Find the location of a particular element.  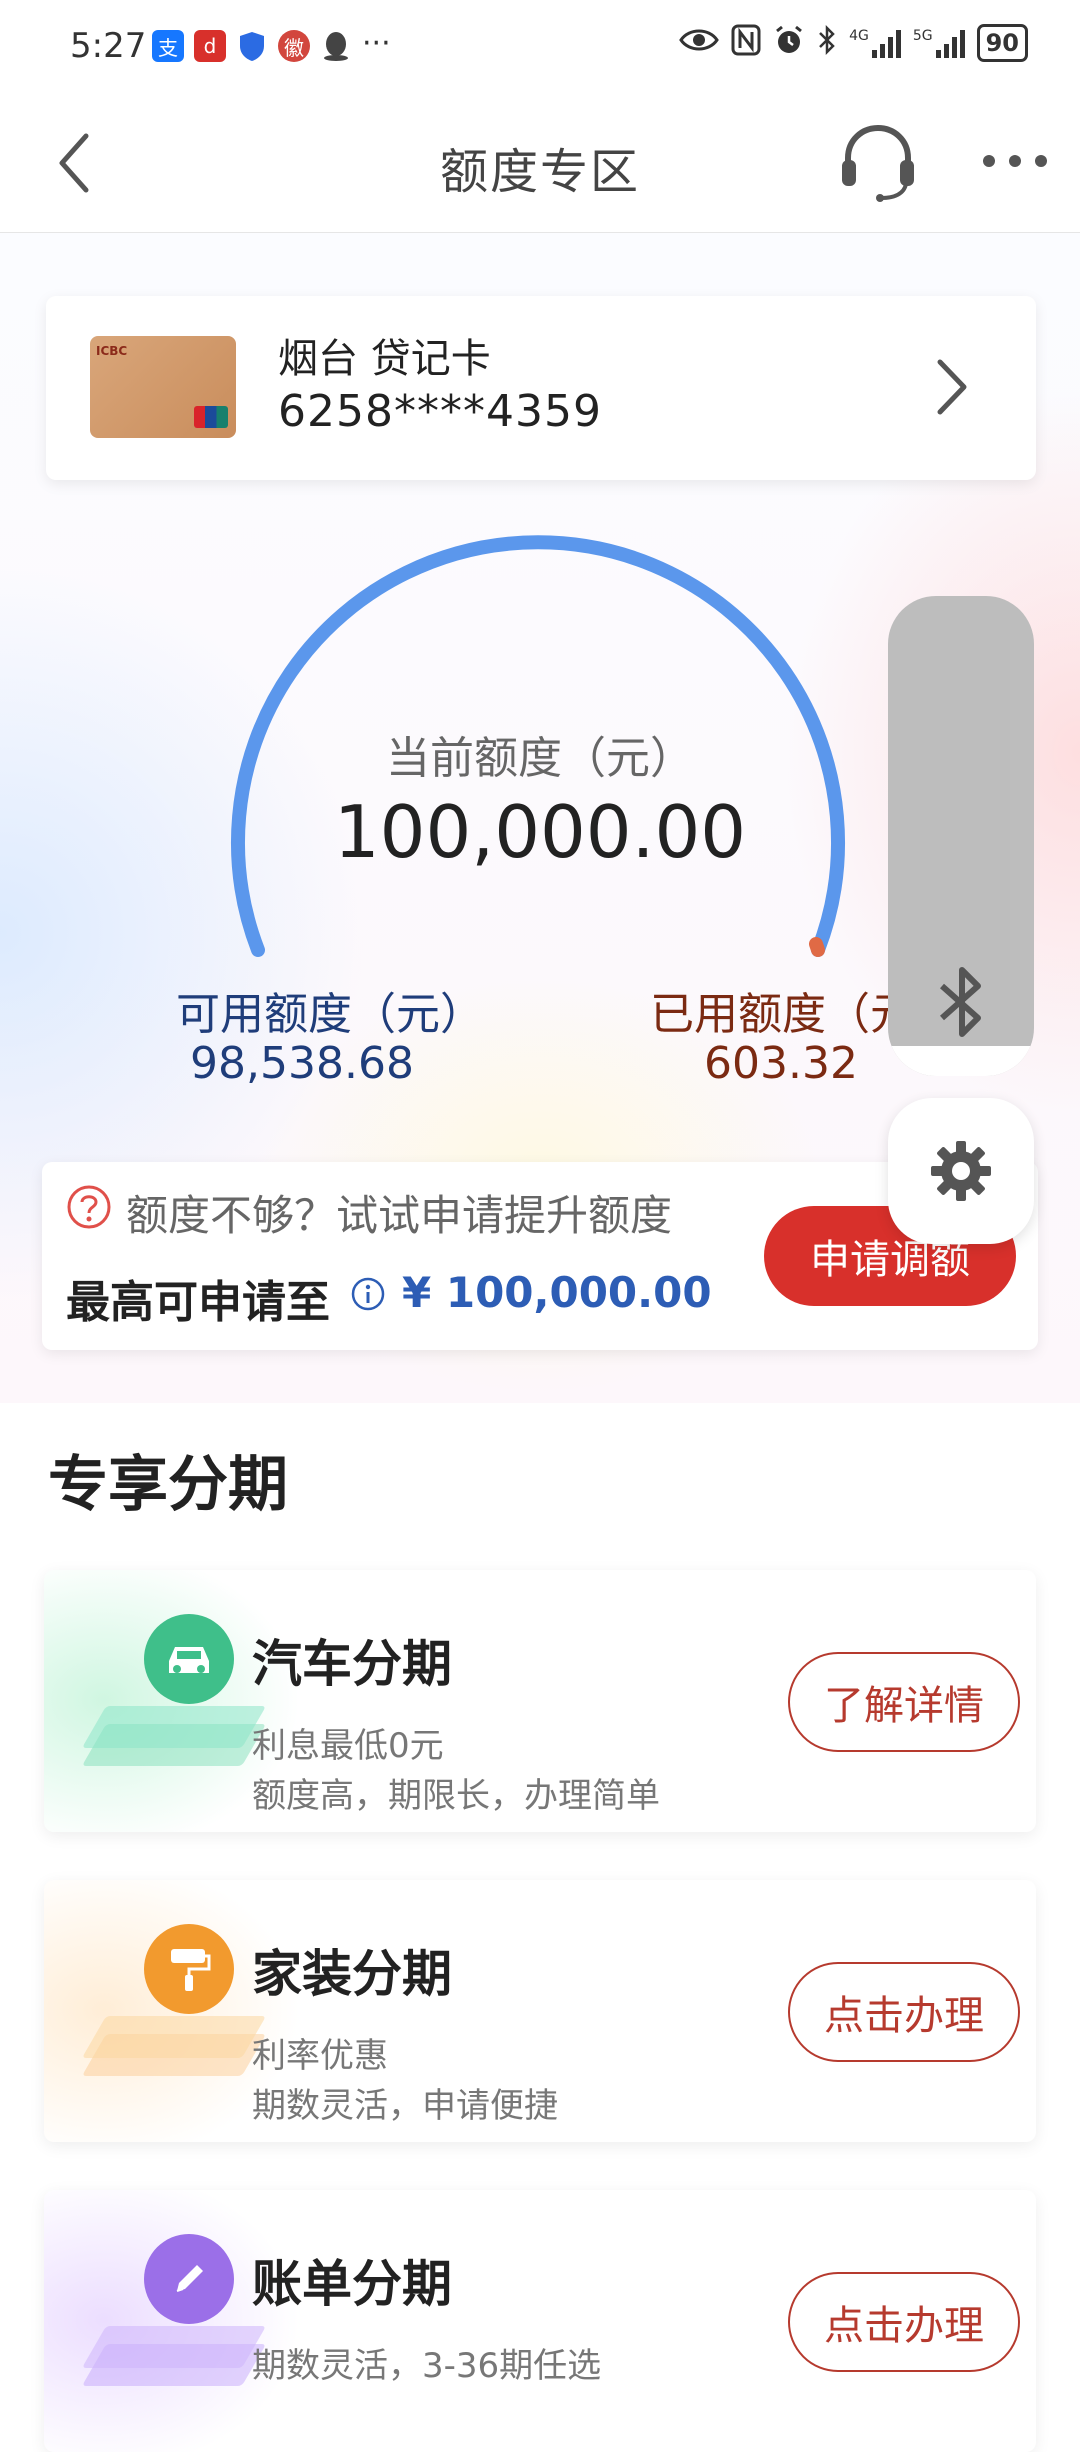

max-apply-value: ¥ 100,000.00 is located at coordinates (557, 1292).